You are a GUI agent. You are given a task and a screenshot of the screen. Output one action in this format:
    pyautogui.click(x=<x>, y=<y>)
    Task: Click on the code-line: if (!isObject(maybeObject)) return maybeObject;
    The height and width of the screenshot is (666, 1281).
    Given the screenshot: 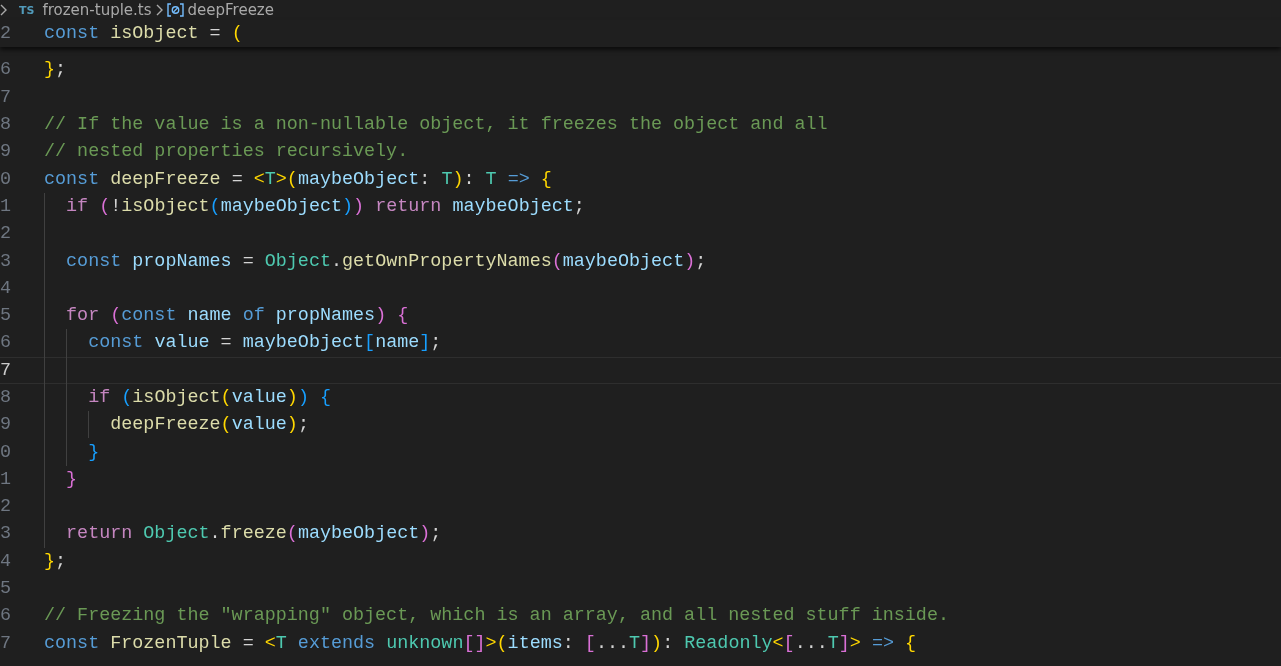 What is the action you would take?
    pyautogui.click(x=325, y=206)
    